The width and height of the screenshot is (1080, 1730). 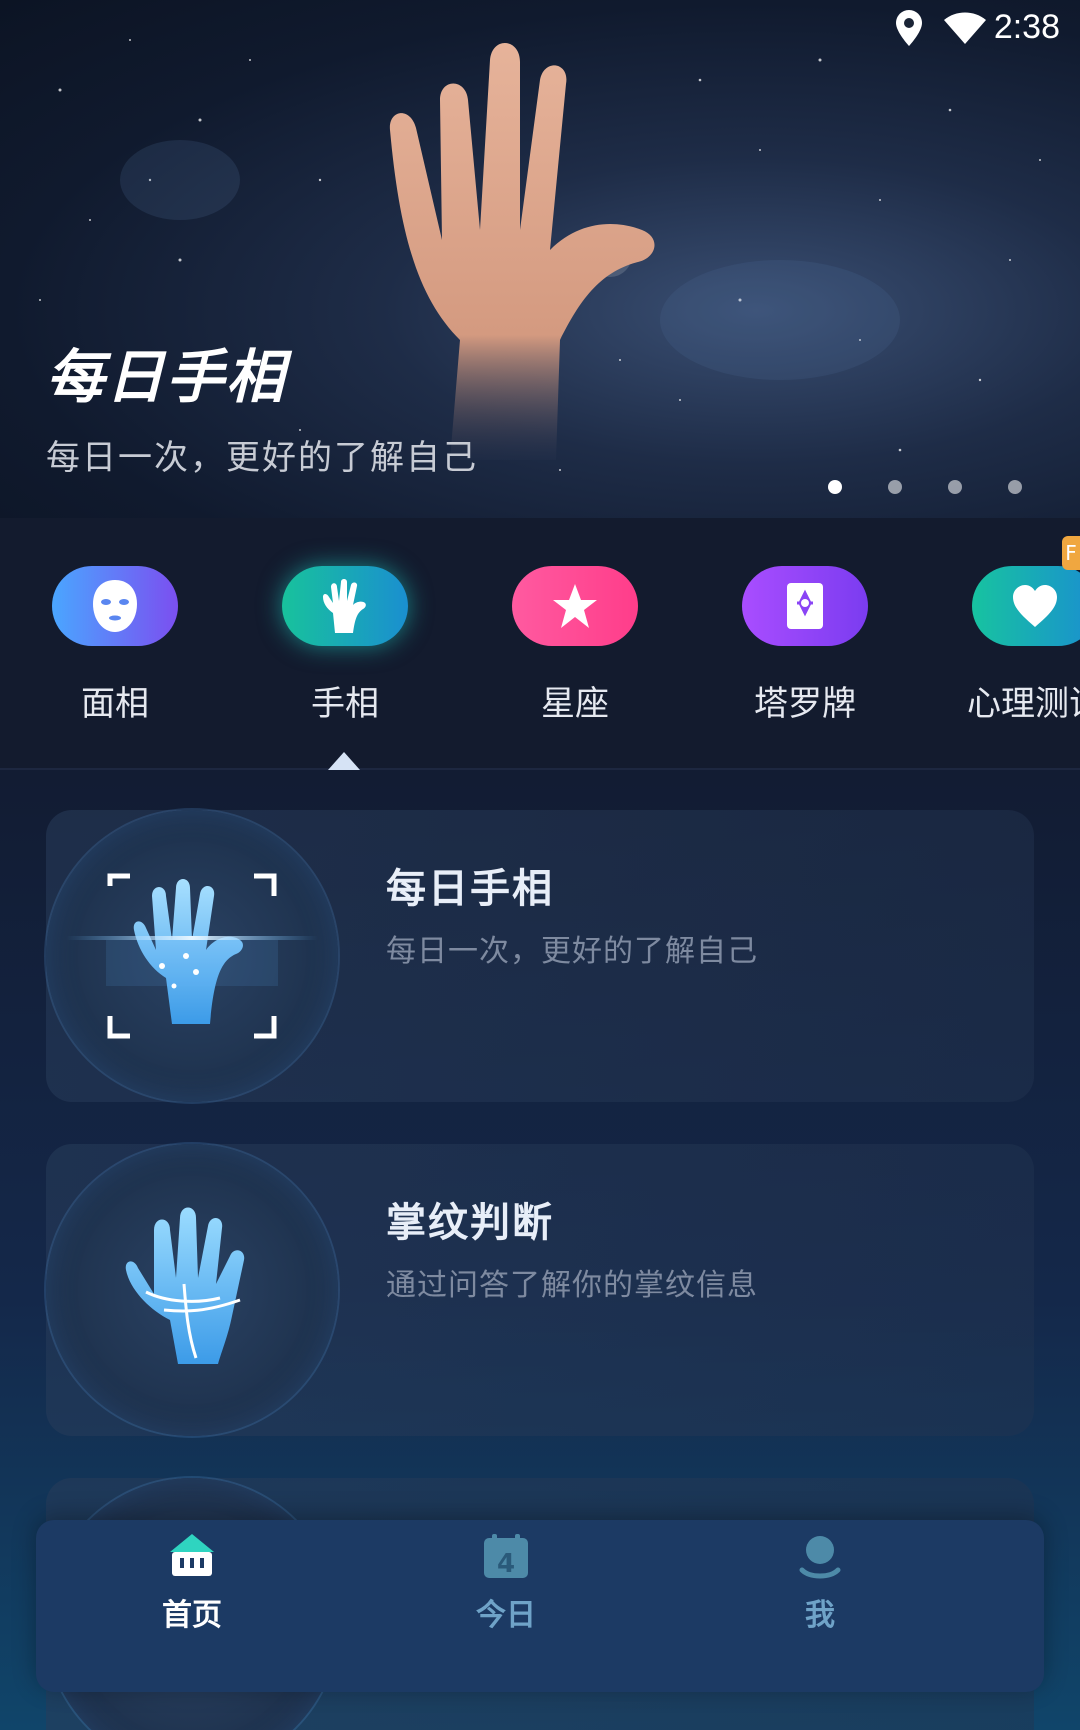 What do you see at coordinates (115, 704) in the screenshot?
I see `tab-label: 面相` at bounding box center [115, 704].